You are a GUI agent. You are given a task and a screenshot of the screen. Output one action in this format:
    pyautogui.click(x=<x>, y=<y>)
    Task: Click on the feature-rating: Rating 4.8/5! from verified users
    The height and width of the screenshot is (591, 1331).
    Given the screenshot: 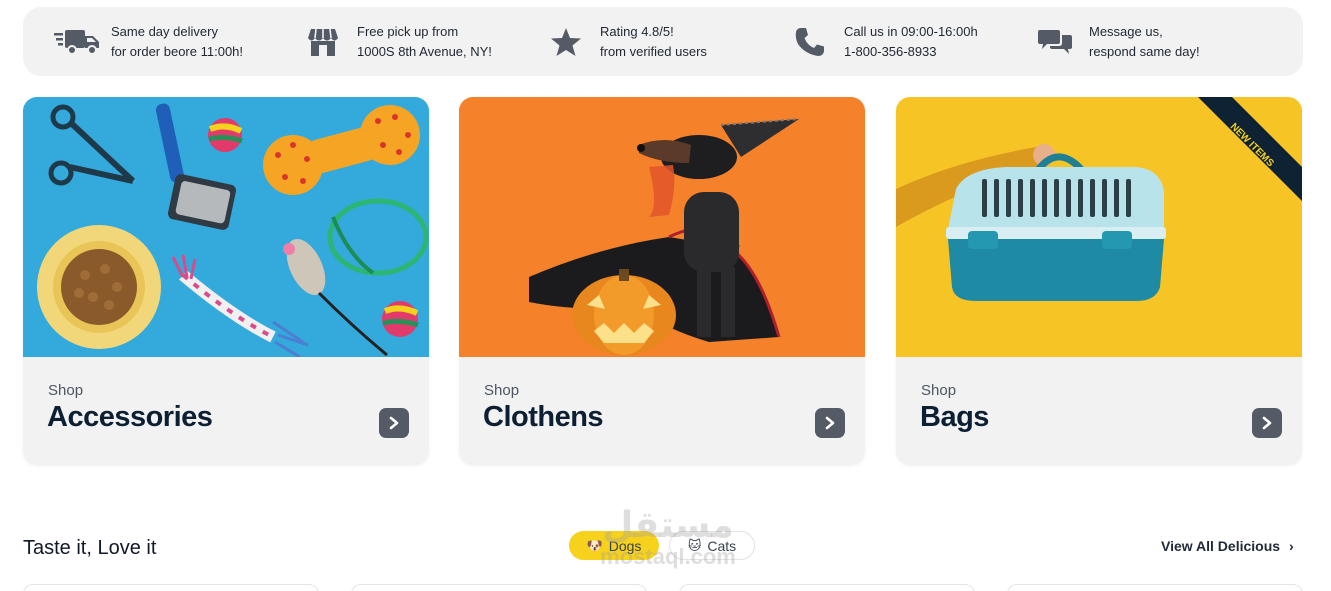 What is the action you would take?
    pyautogui.click(x=624, y=41)
    